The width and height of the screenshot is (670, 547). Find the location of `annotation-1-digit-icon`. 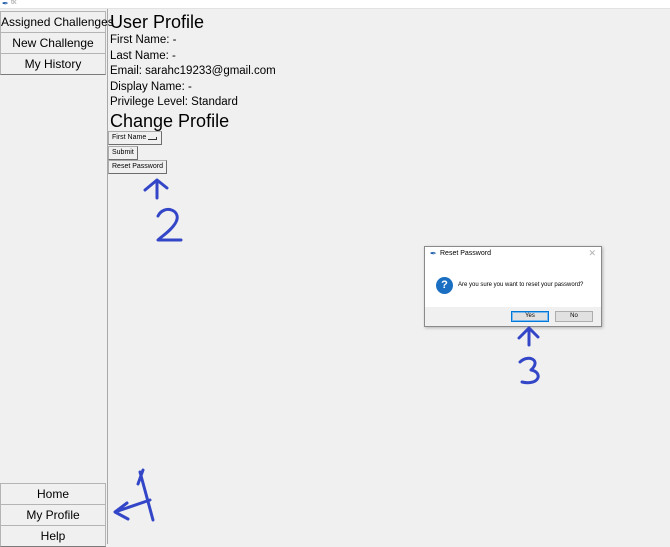

annotation-1-digit-icon is located at coordinates (145, 495).